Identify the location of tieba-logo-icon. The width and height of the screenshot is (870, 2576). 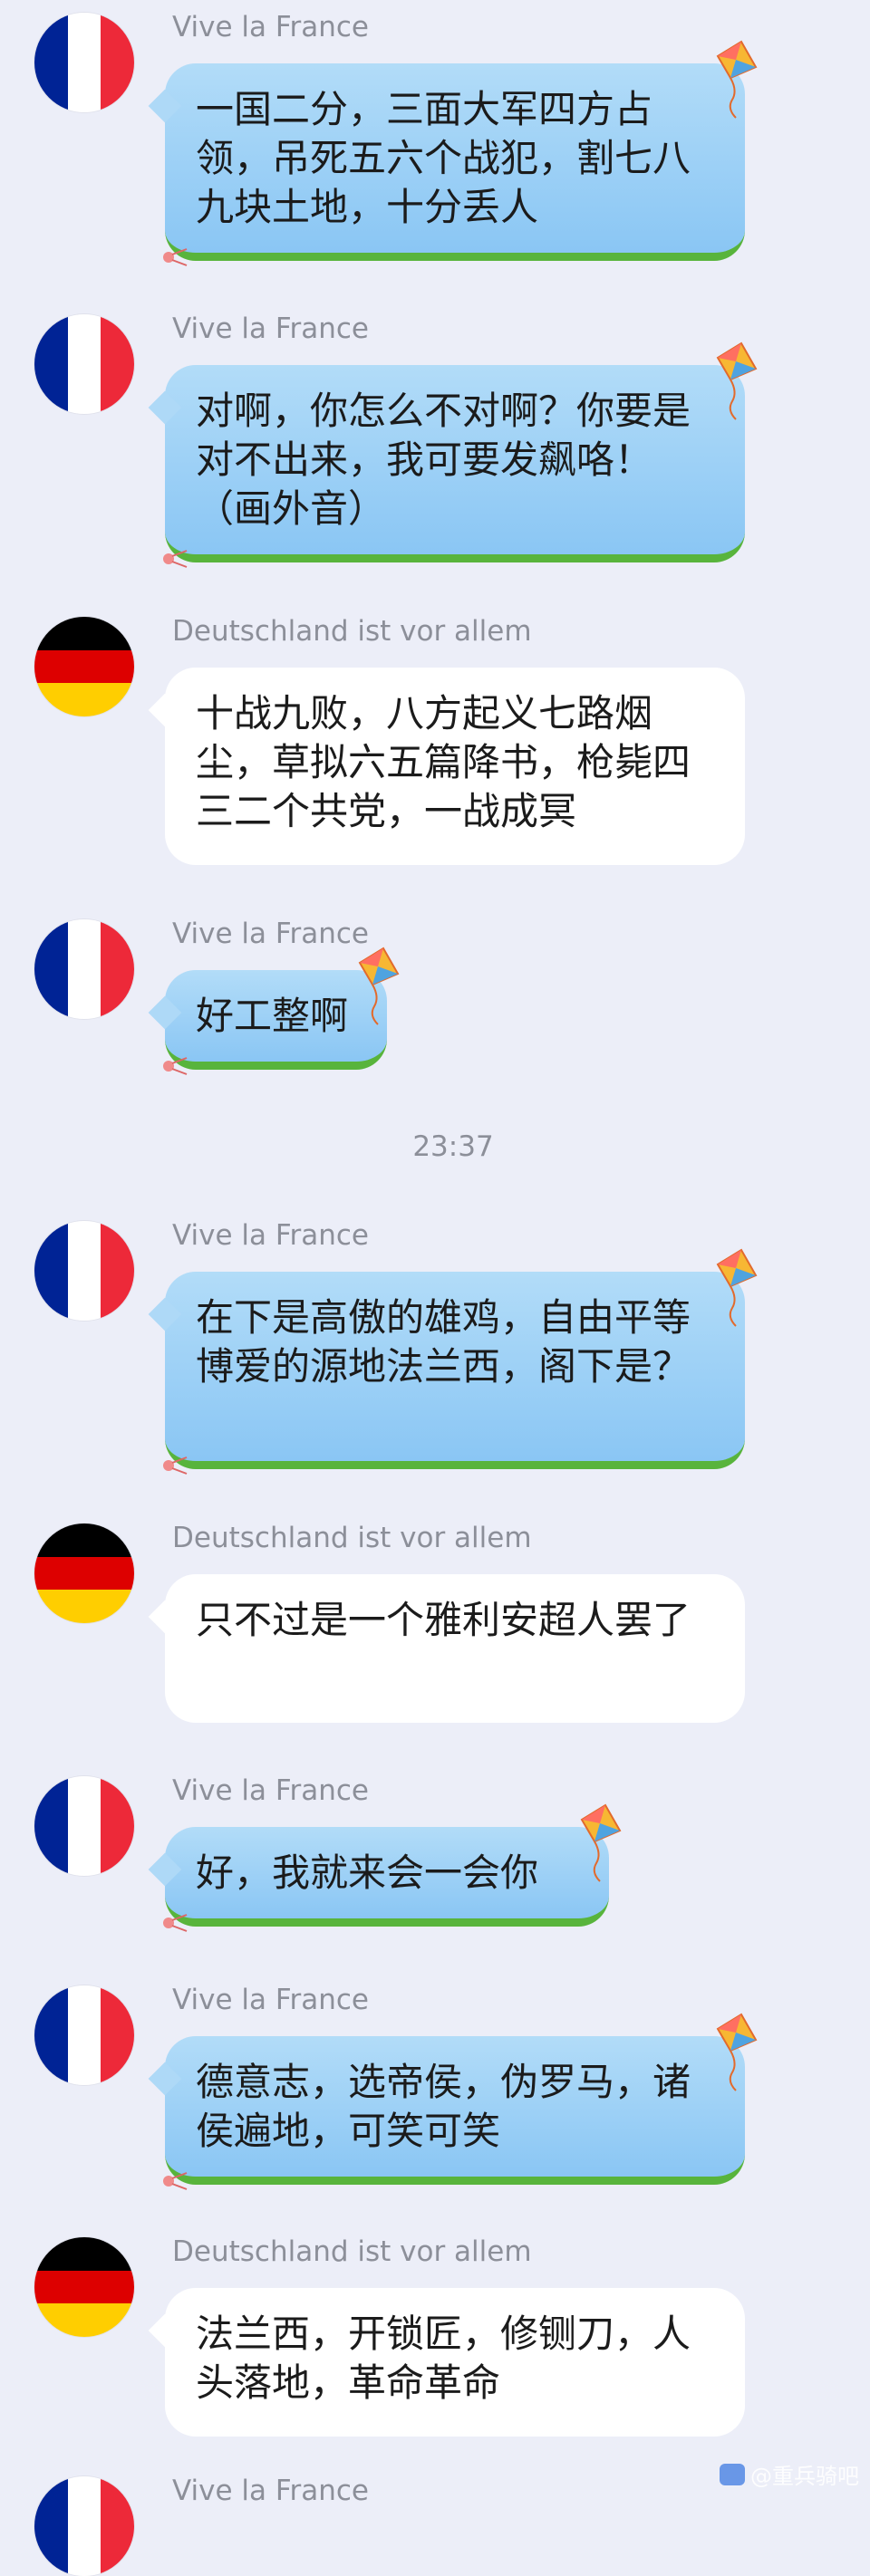
(732, 2474).